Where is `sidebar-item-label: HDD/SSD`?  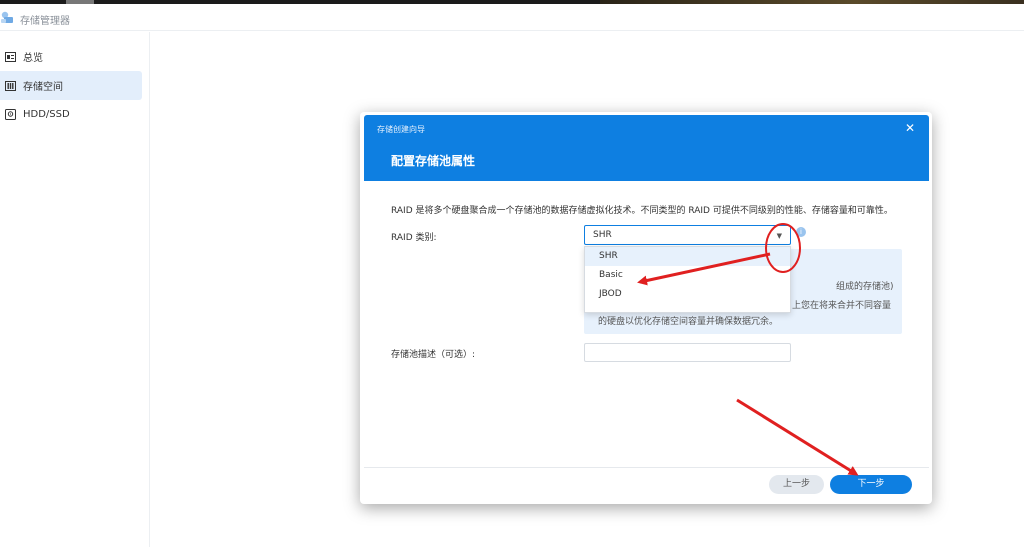
sidebar-item-label: HDD/SSD is located at coordinates (46, 114).